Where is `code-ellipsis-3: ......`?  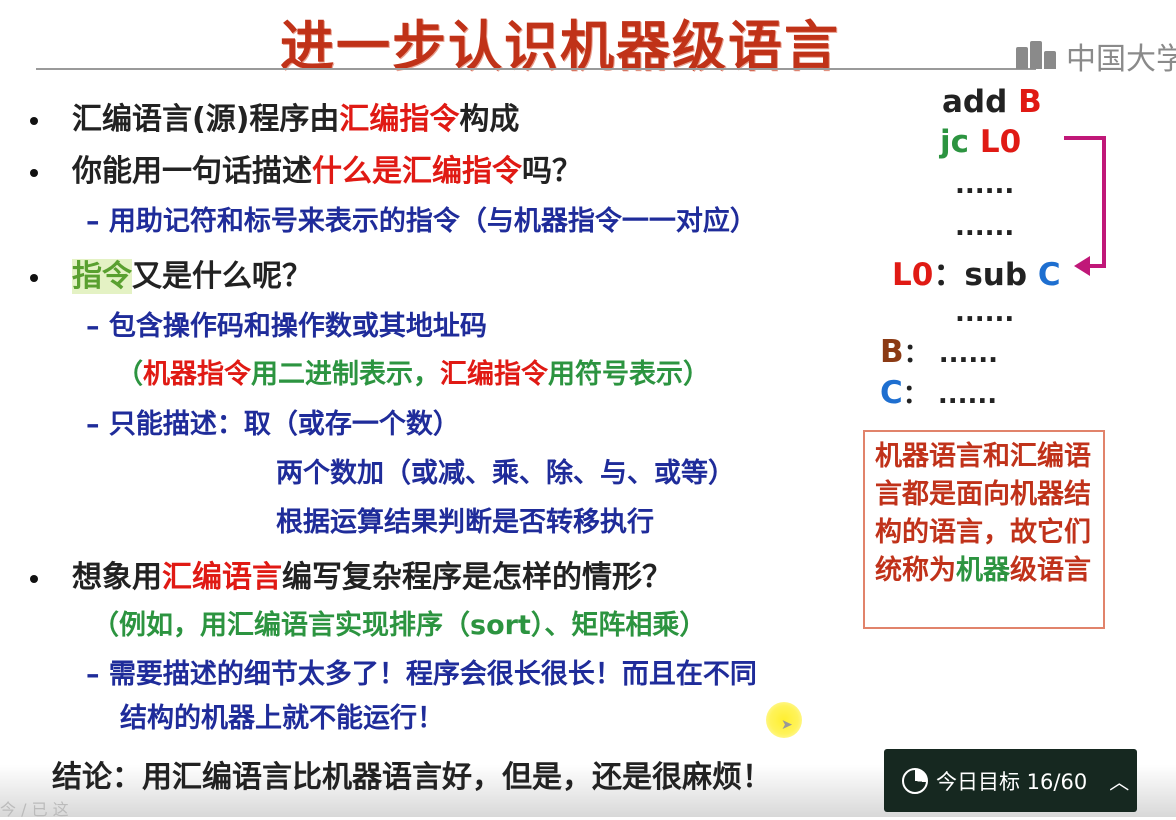
code-ellipsis-3: ...... is located at coordinates (985, 313).